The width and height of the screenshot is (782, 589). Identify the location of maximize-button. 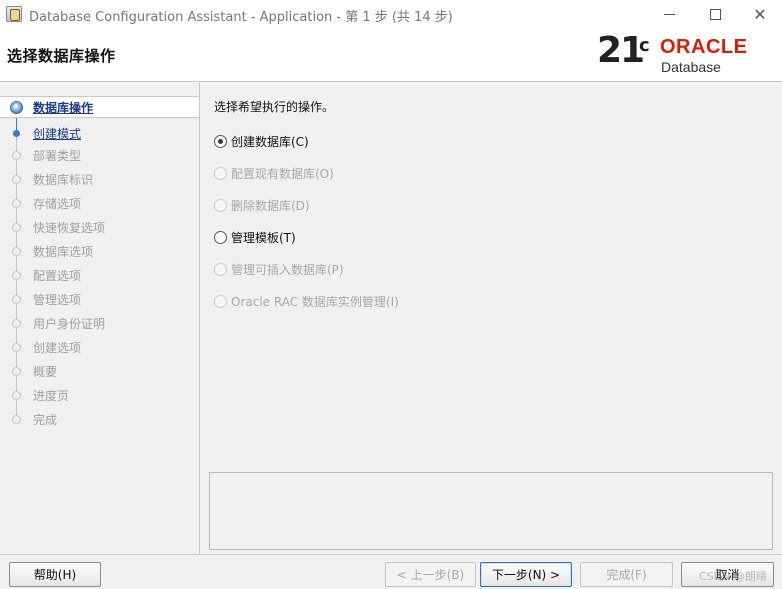
(715, 14).